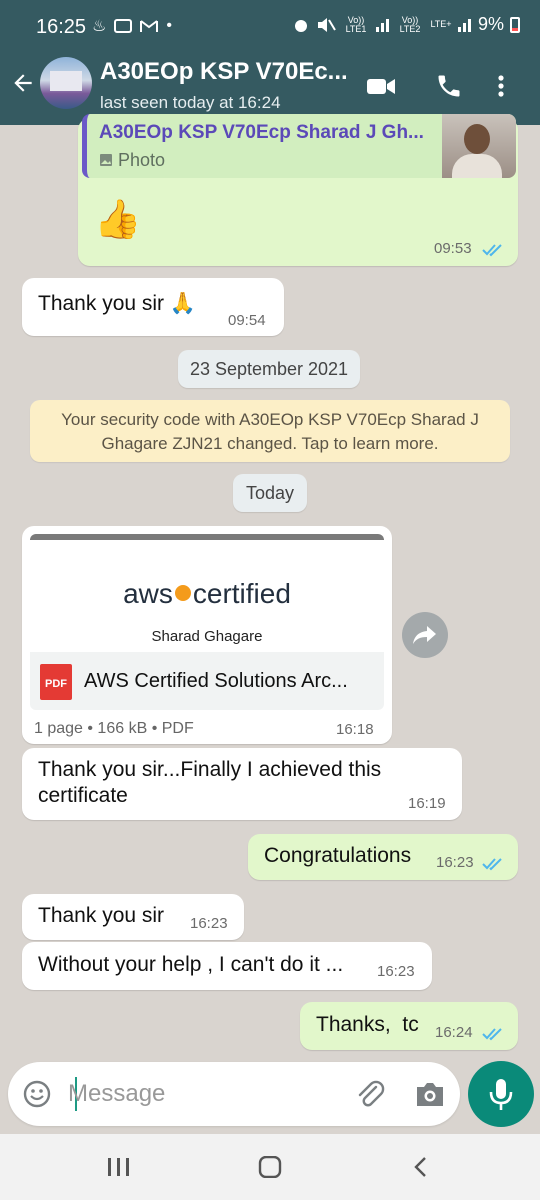 This screenshot has width=540, height=1200. Describe the element at coordinates (270, 493) in the screenshot. I see `date-separator: Today` at that location.